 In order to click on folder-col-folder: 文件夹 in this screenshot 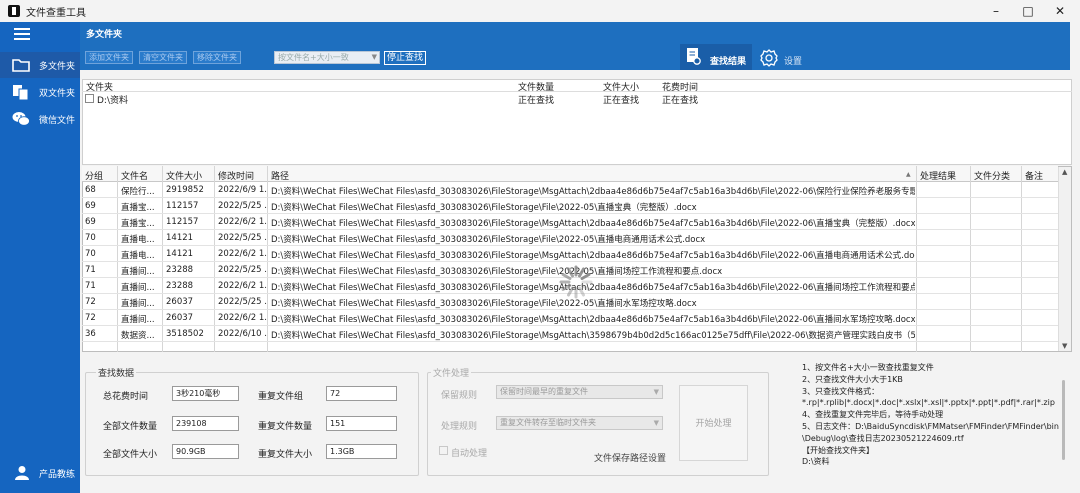, I will do `click(99, 86)`.